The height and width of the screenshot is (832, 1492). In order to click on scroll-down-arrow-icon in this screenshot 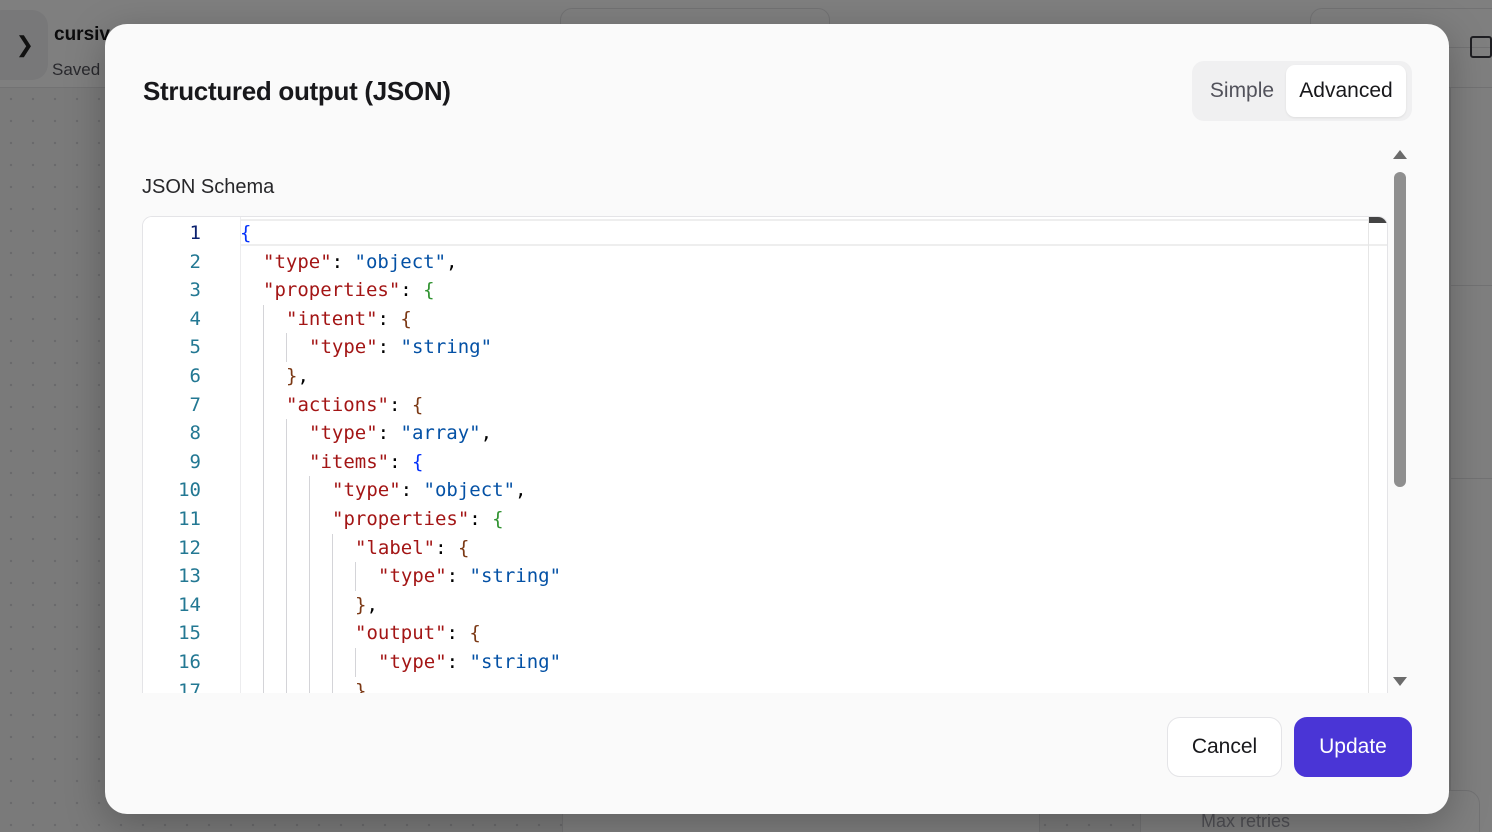, I will do `click(1400, 681)`.